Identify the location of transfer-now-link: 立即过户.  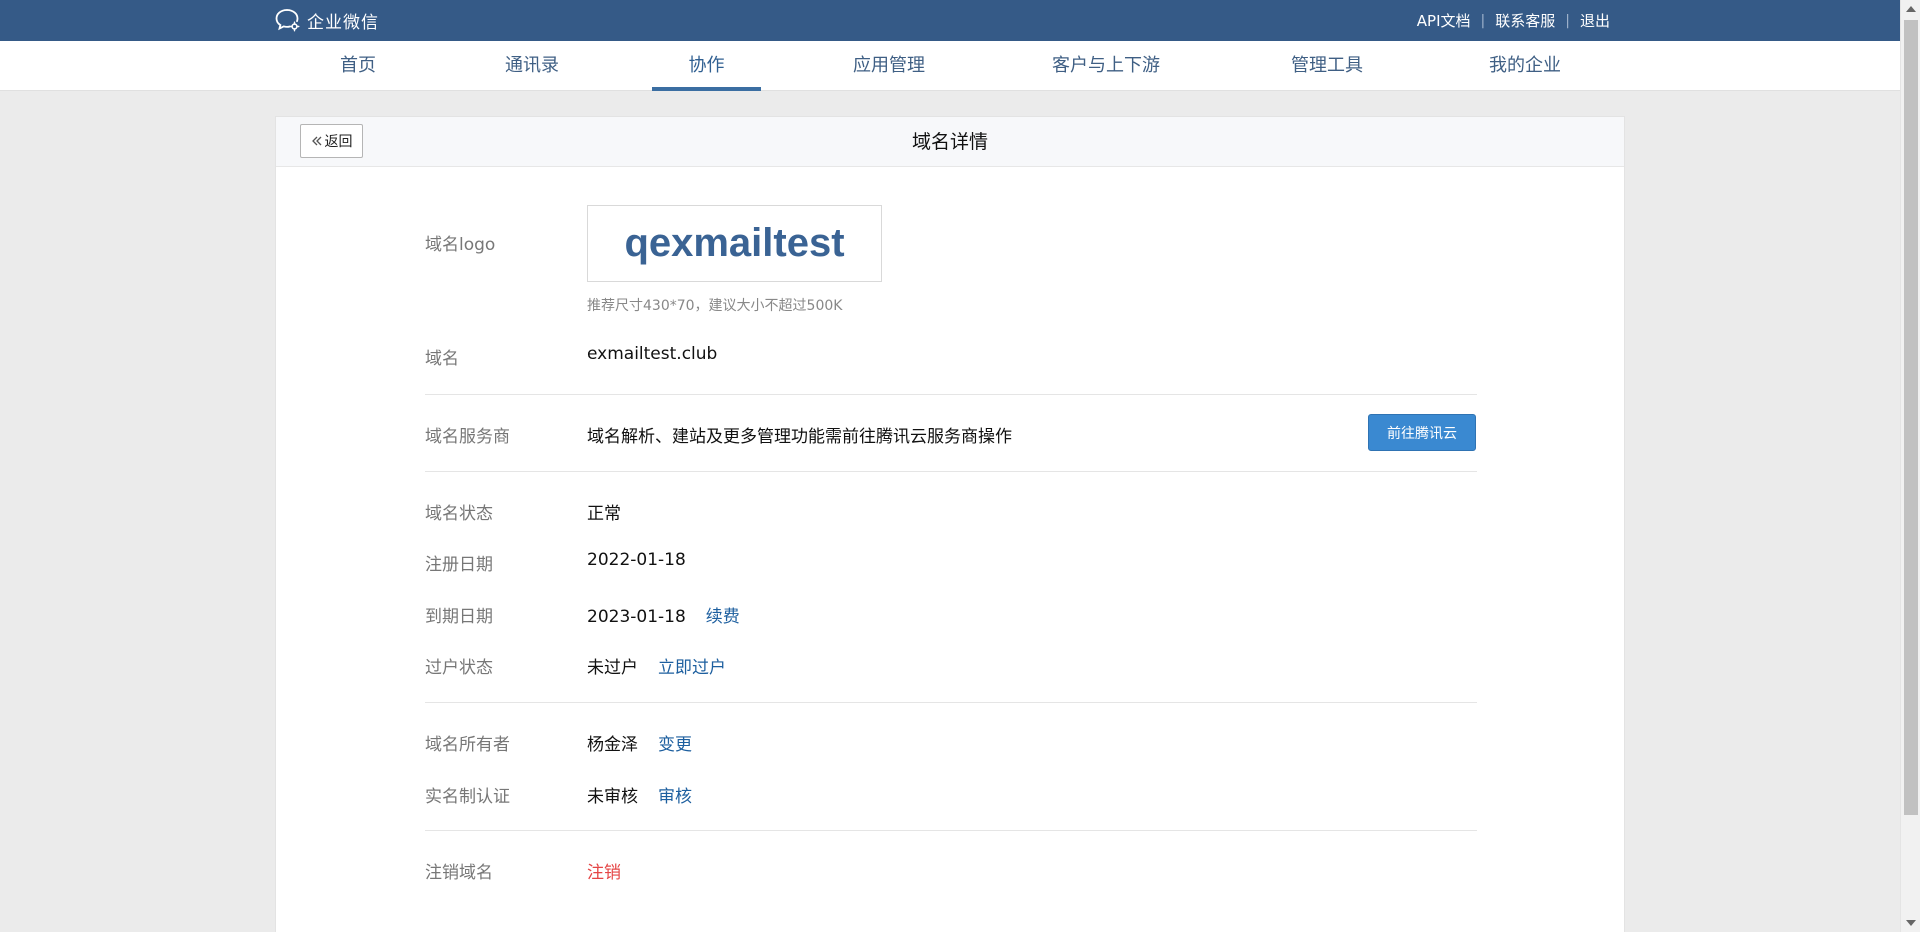
(692, 668).